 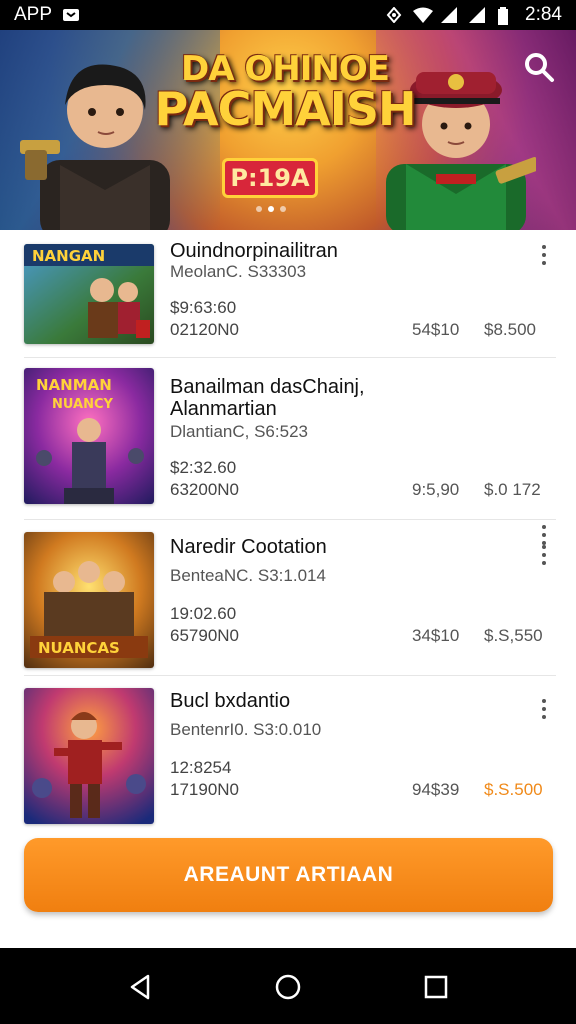 I want to click on item-value-2: $8.500, so click(x=510, y=329).